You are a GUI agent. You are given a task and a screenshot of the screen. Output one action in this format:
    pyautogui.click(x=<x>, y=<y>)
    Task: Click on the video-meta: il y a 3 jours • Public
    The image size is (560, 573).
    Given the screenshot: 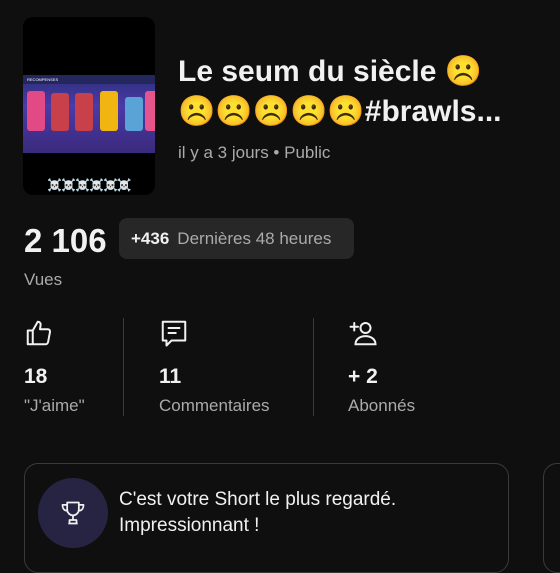 What is the action you would take?
    pyautogui.click(x=254, y=152)
    